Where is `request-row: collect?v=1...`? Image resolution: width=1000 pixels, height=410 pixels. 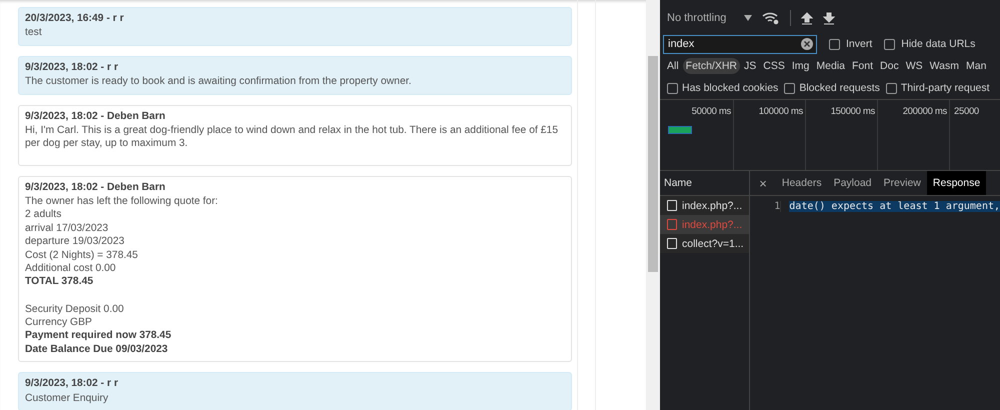 request-row: collect?v=1... is located at coordinates (705, 243).